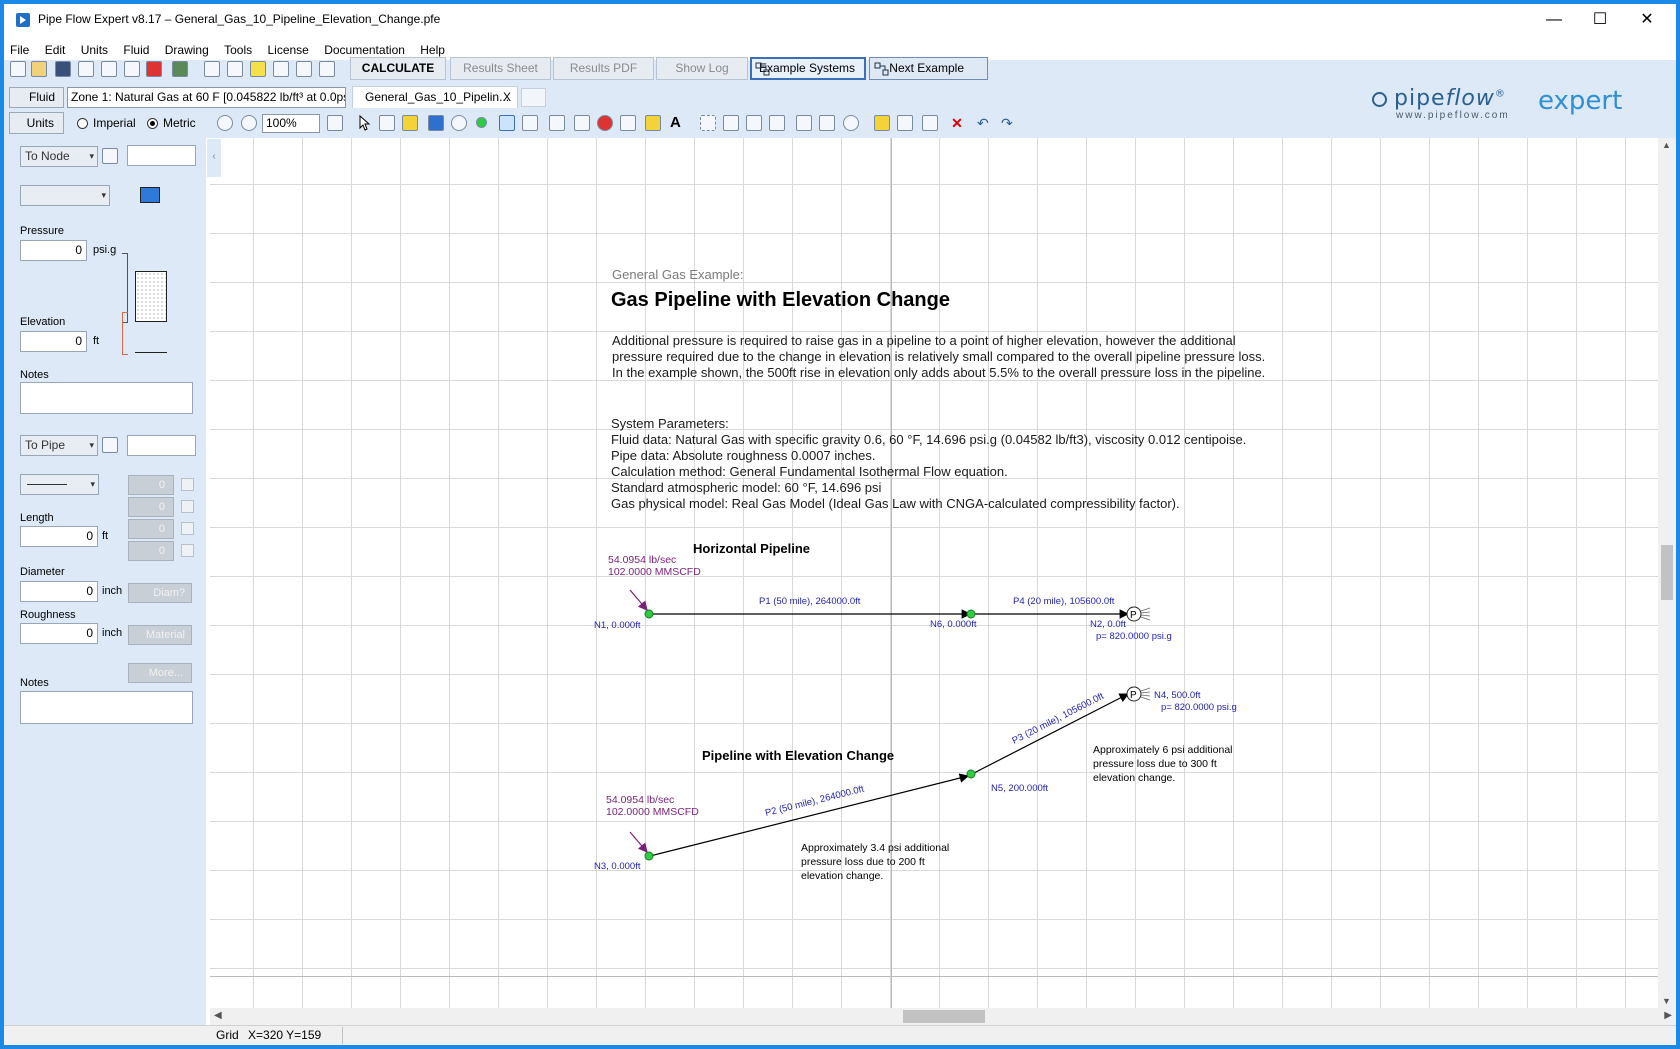 The height and width of the screenshot is (1049, 1680). Describe the element at coordinates (971, 774) in the screenshot. I see `node-n5` at that location.